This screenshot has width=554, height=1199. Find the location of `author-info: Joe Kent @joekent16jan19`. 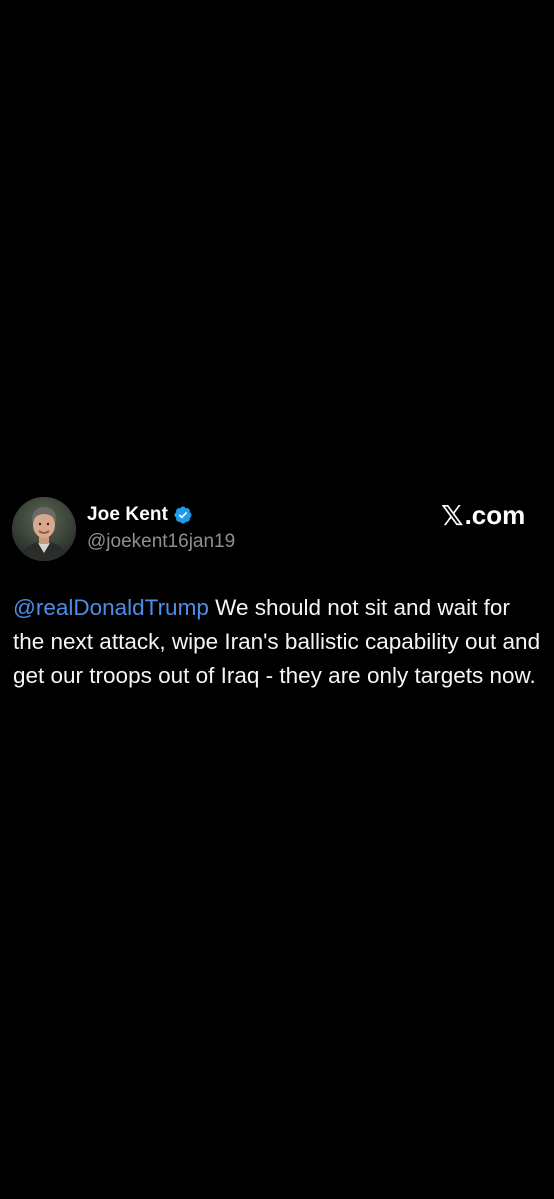

author-info: Joe Kent @joekent16jan19 is located at coordinates (161, 527).